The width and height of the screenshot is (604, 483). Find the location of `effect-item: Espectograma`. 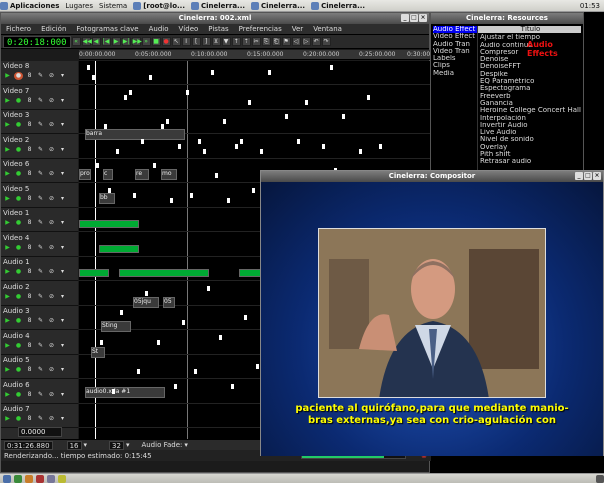

effect-item: Espectograma is located at coordinates (529, 88).